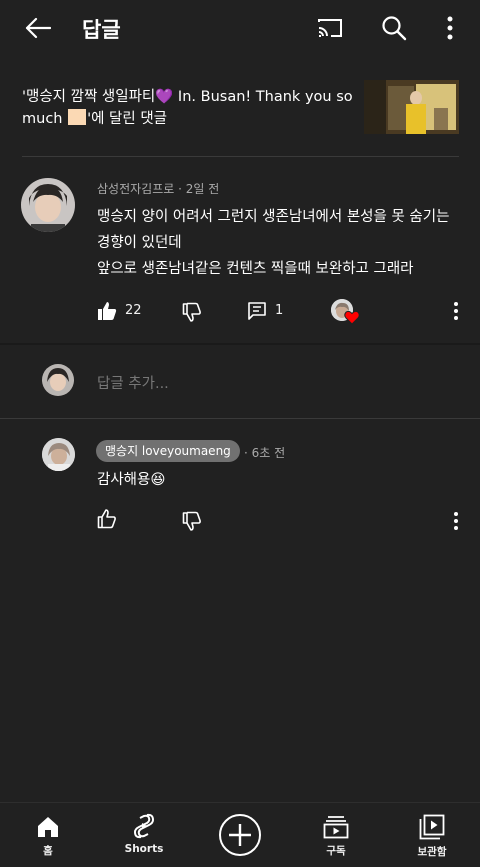 This screenshot has width=480, height=867. What do you see at coordinates (432, 852) in the screenshot?
I see `nav-label-library: 보관함` at bounding box center [432, 852].